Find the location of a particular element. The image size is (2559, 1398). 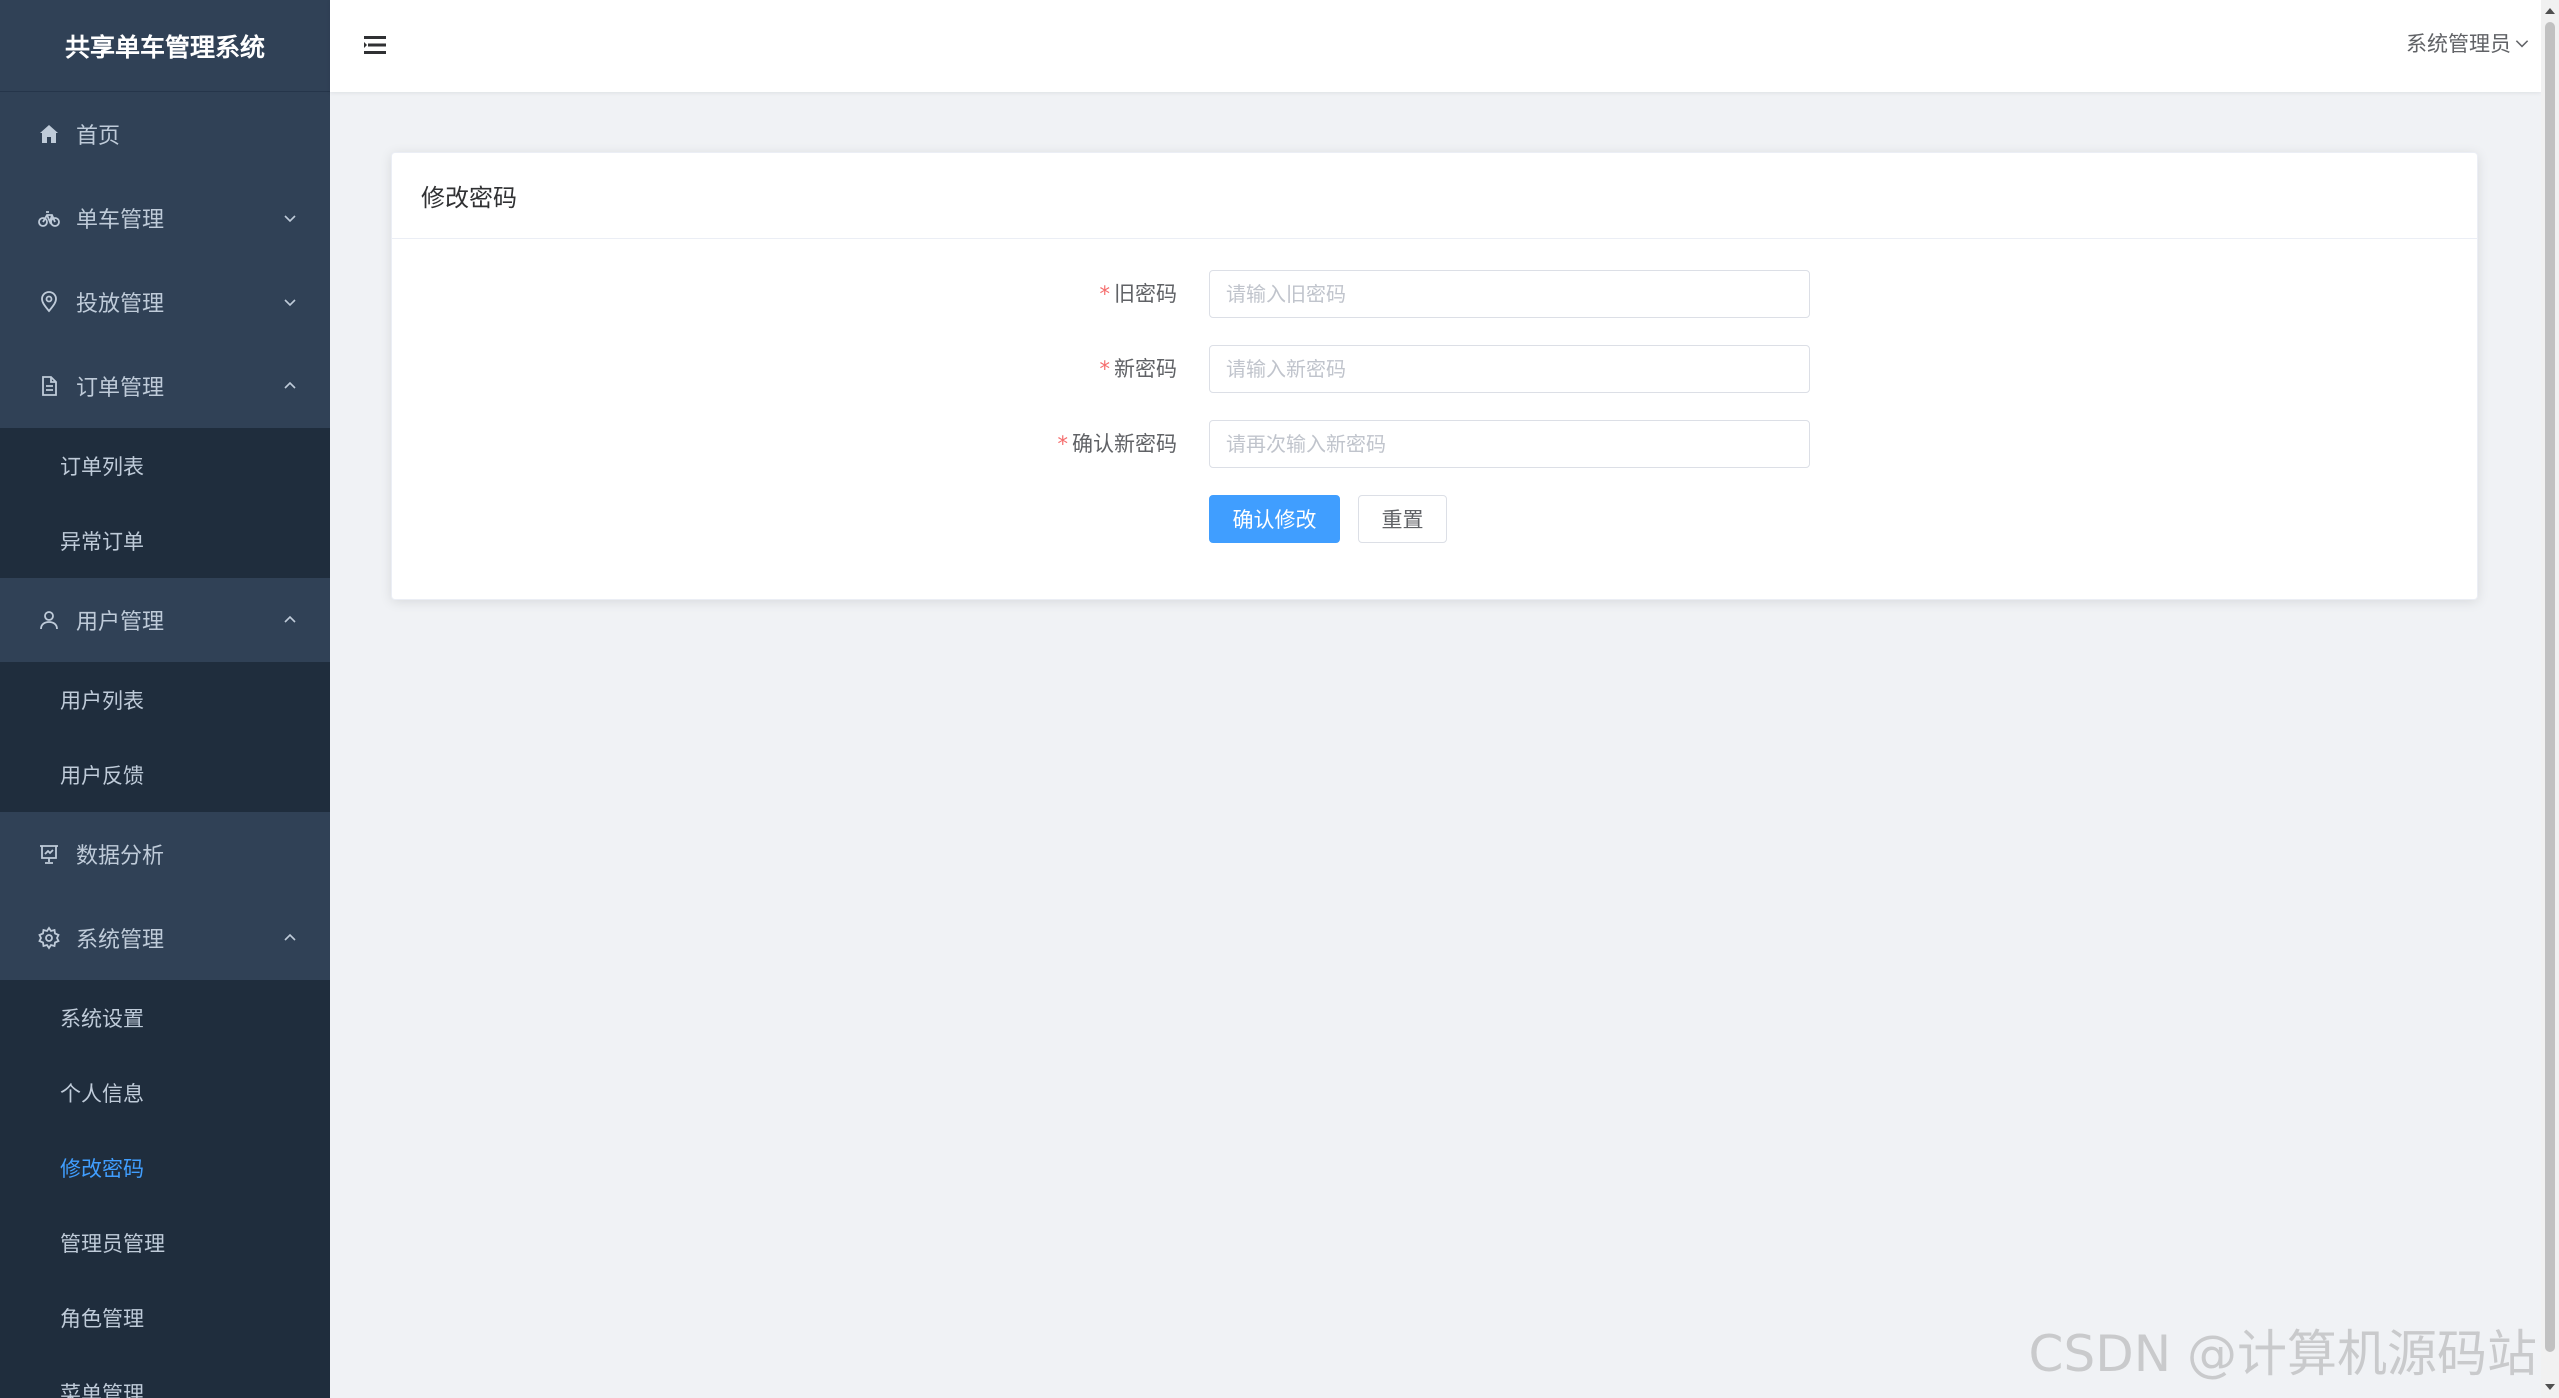

sidebar-item-label: 系统管理 is located at coordinates (120, 940).